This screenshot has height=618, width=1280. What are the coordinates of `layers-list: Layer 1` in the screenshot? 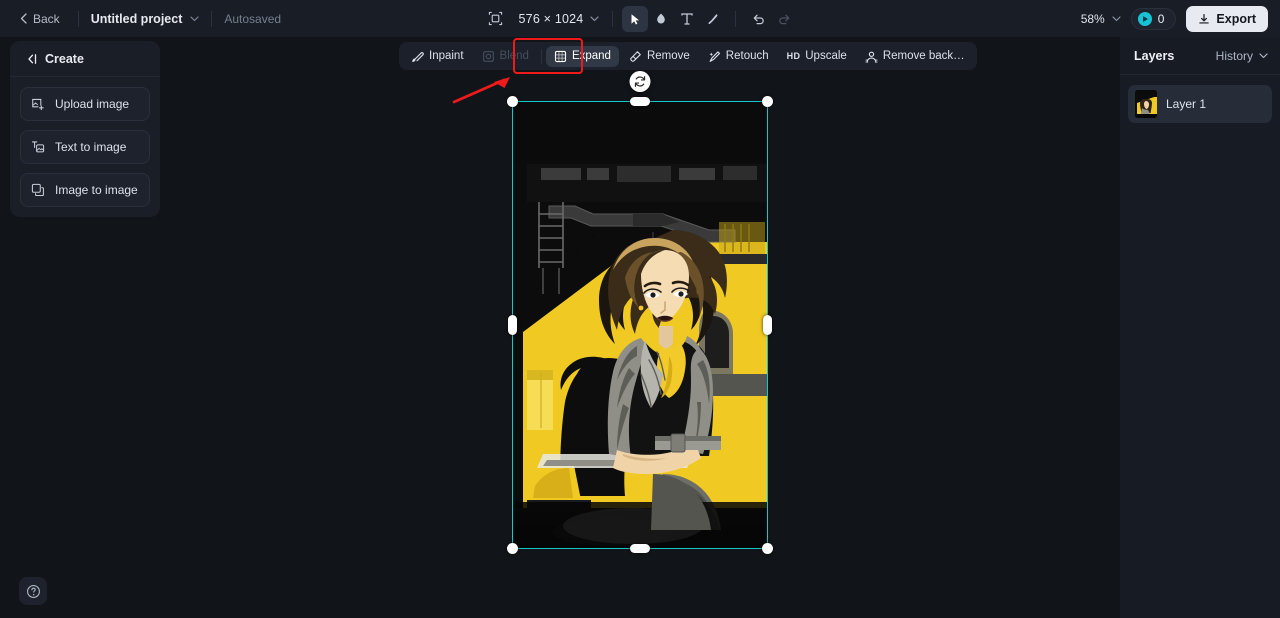 It's located at (1200, 104).